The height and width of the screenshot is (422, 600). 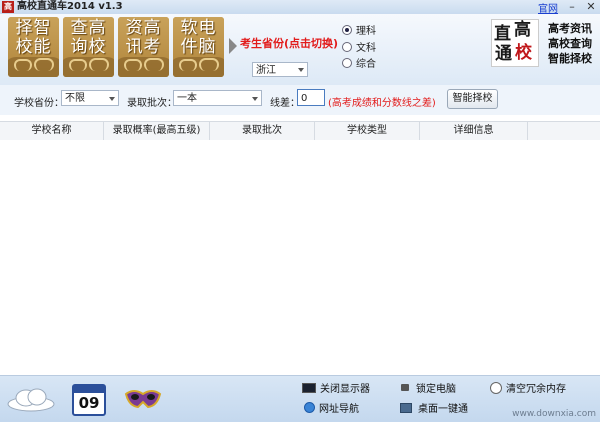 I want to click on tile-smart-select-line2: 校能, so click(x=33, y=47).